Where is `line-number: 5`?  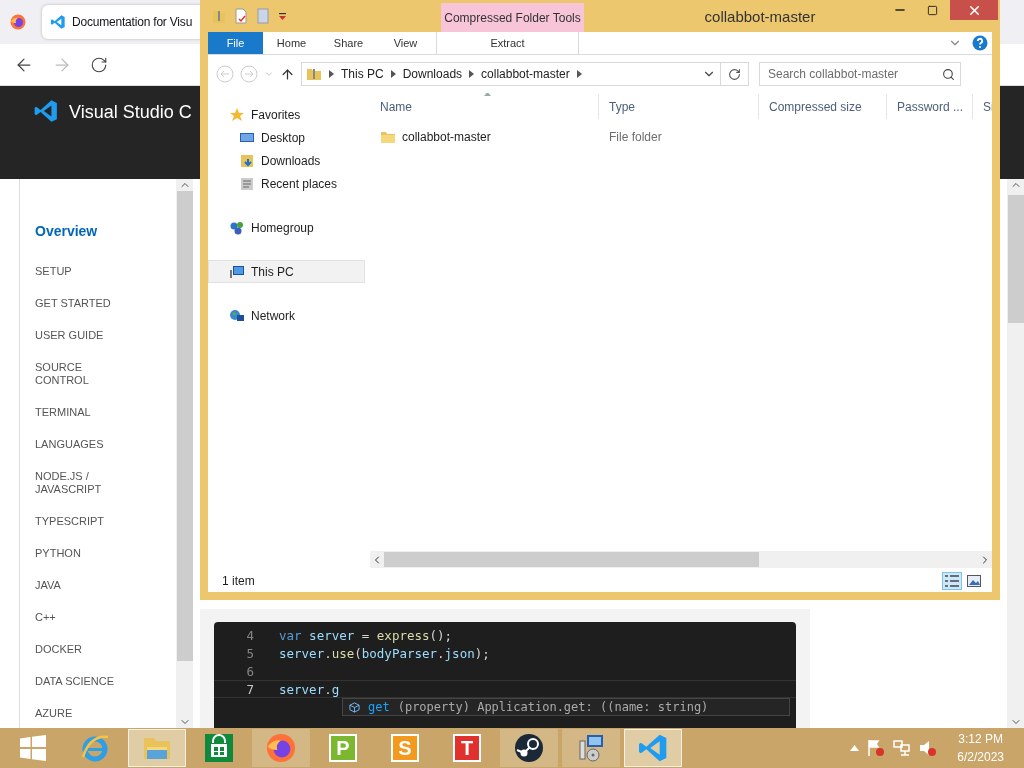
line-number: 5 is located at coordinates (249, 653).